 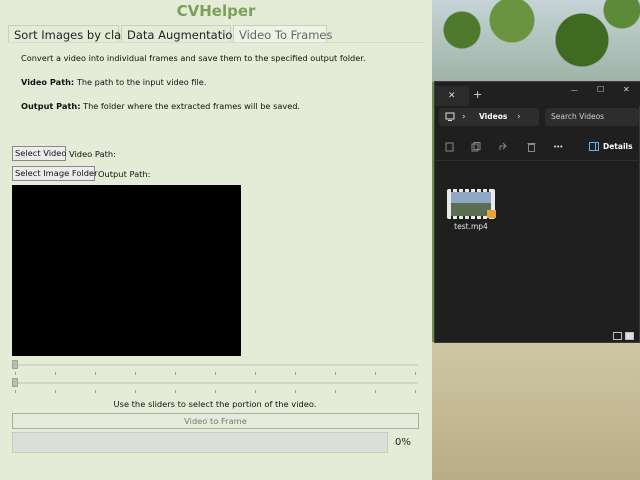 What do you see at coordinates (537, 147) in the screenshot?
I see `explorer-toolbar: ••• Details` at bounding box center [537, 147].